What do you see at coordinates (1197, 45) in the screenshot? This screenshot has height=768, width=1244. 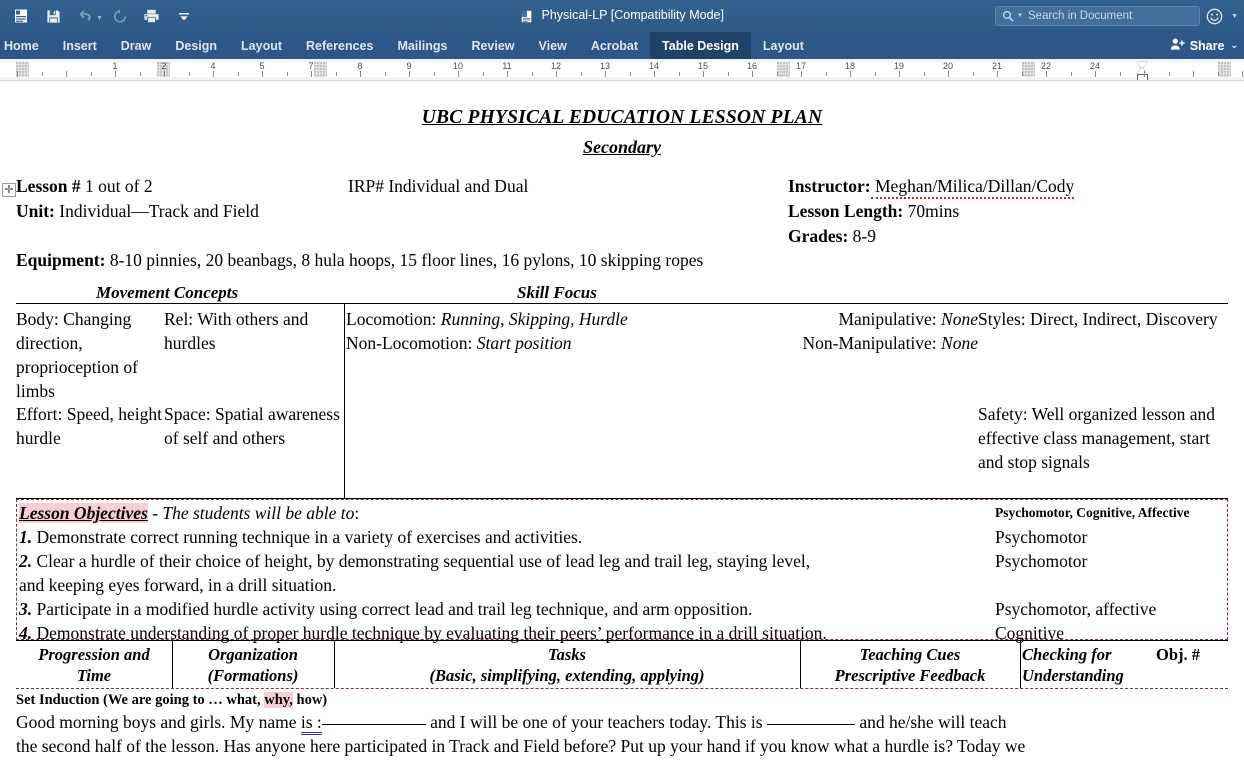 I see `share-button: Share` at bounding box center [1197, 45].